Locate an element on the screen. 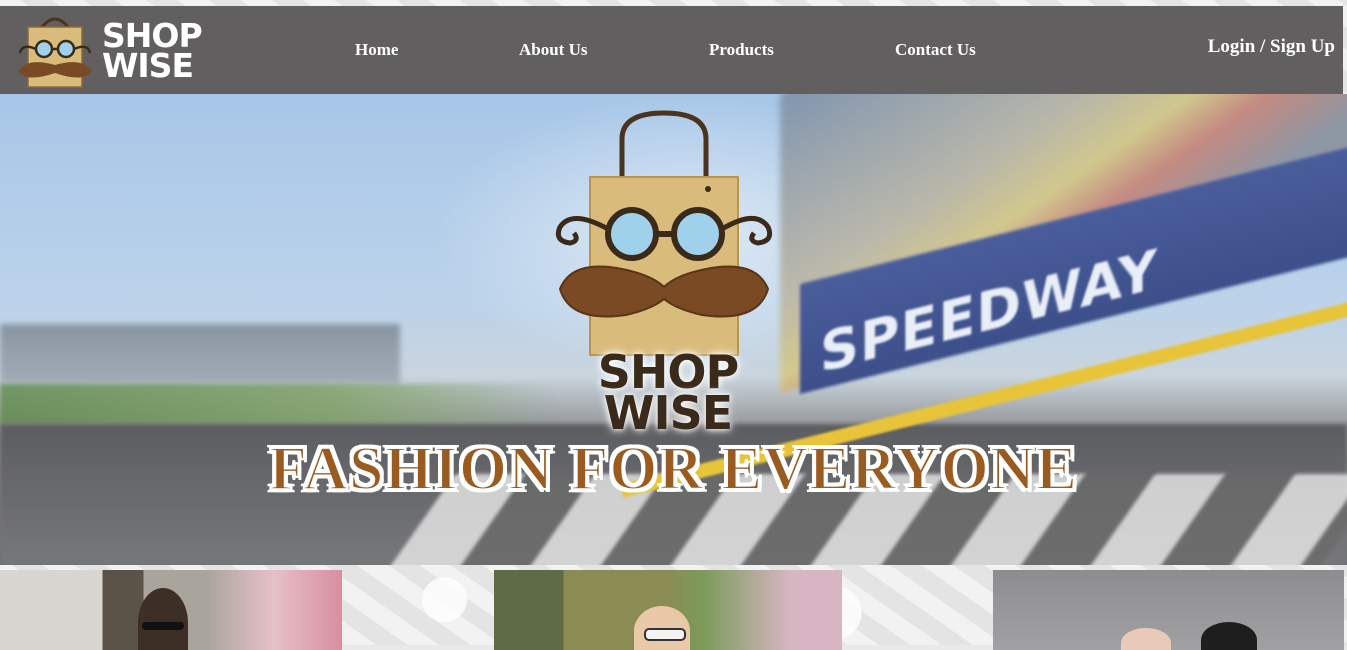 The image size is (1347, 650). hero-logo-word-wise: WISE is located at coordinates (668, 413).